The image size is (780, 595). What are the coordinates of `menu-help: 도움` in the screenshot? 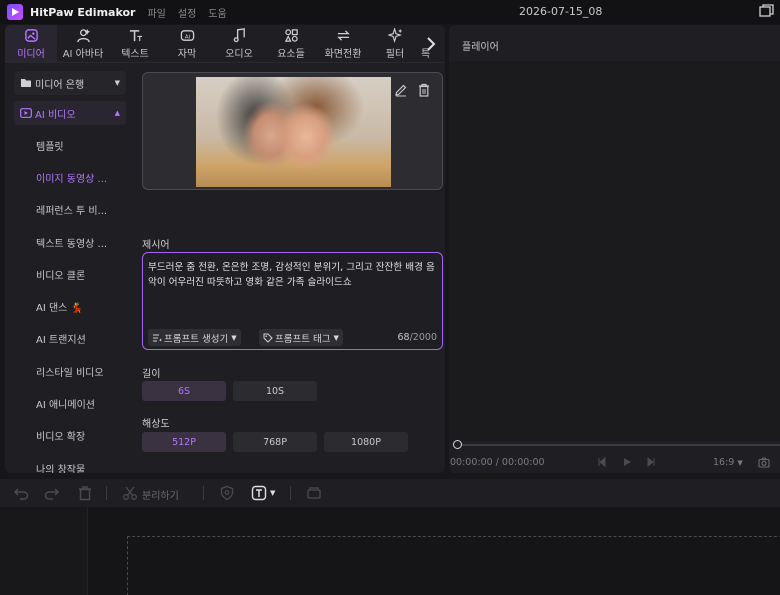 It's located at (217, 12).